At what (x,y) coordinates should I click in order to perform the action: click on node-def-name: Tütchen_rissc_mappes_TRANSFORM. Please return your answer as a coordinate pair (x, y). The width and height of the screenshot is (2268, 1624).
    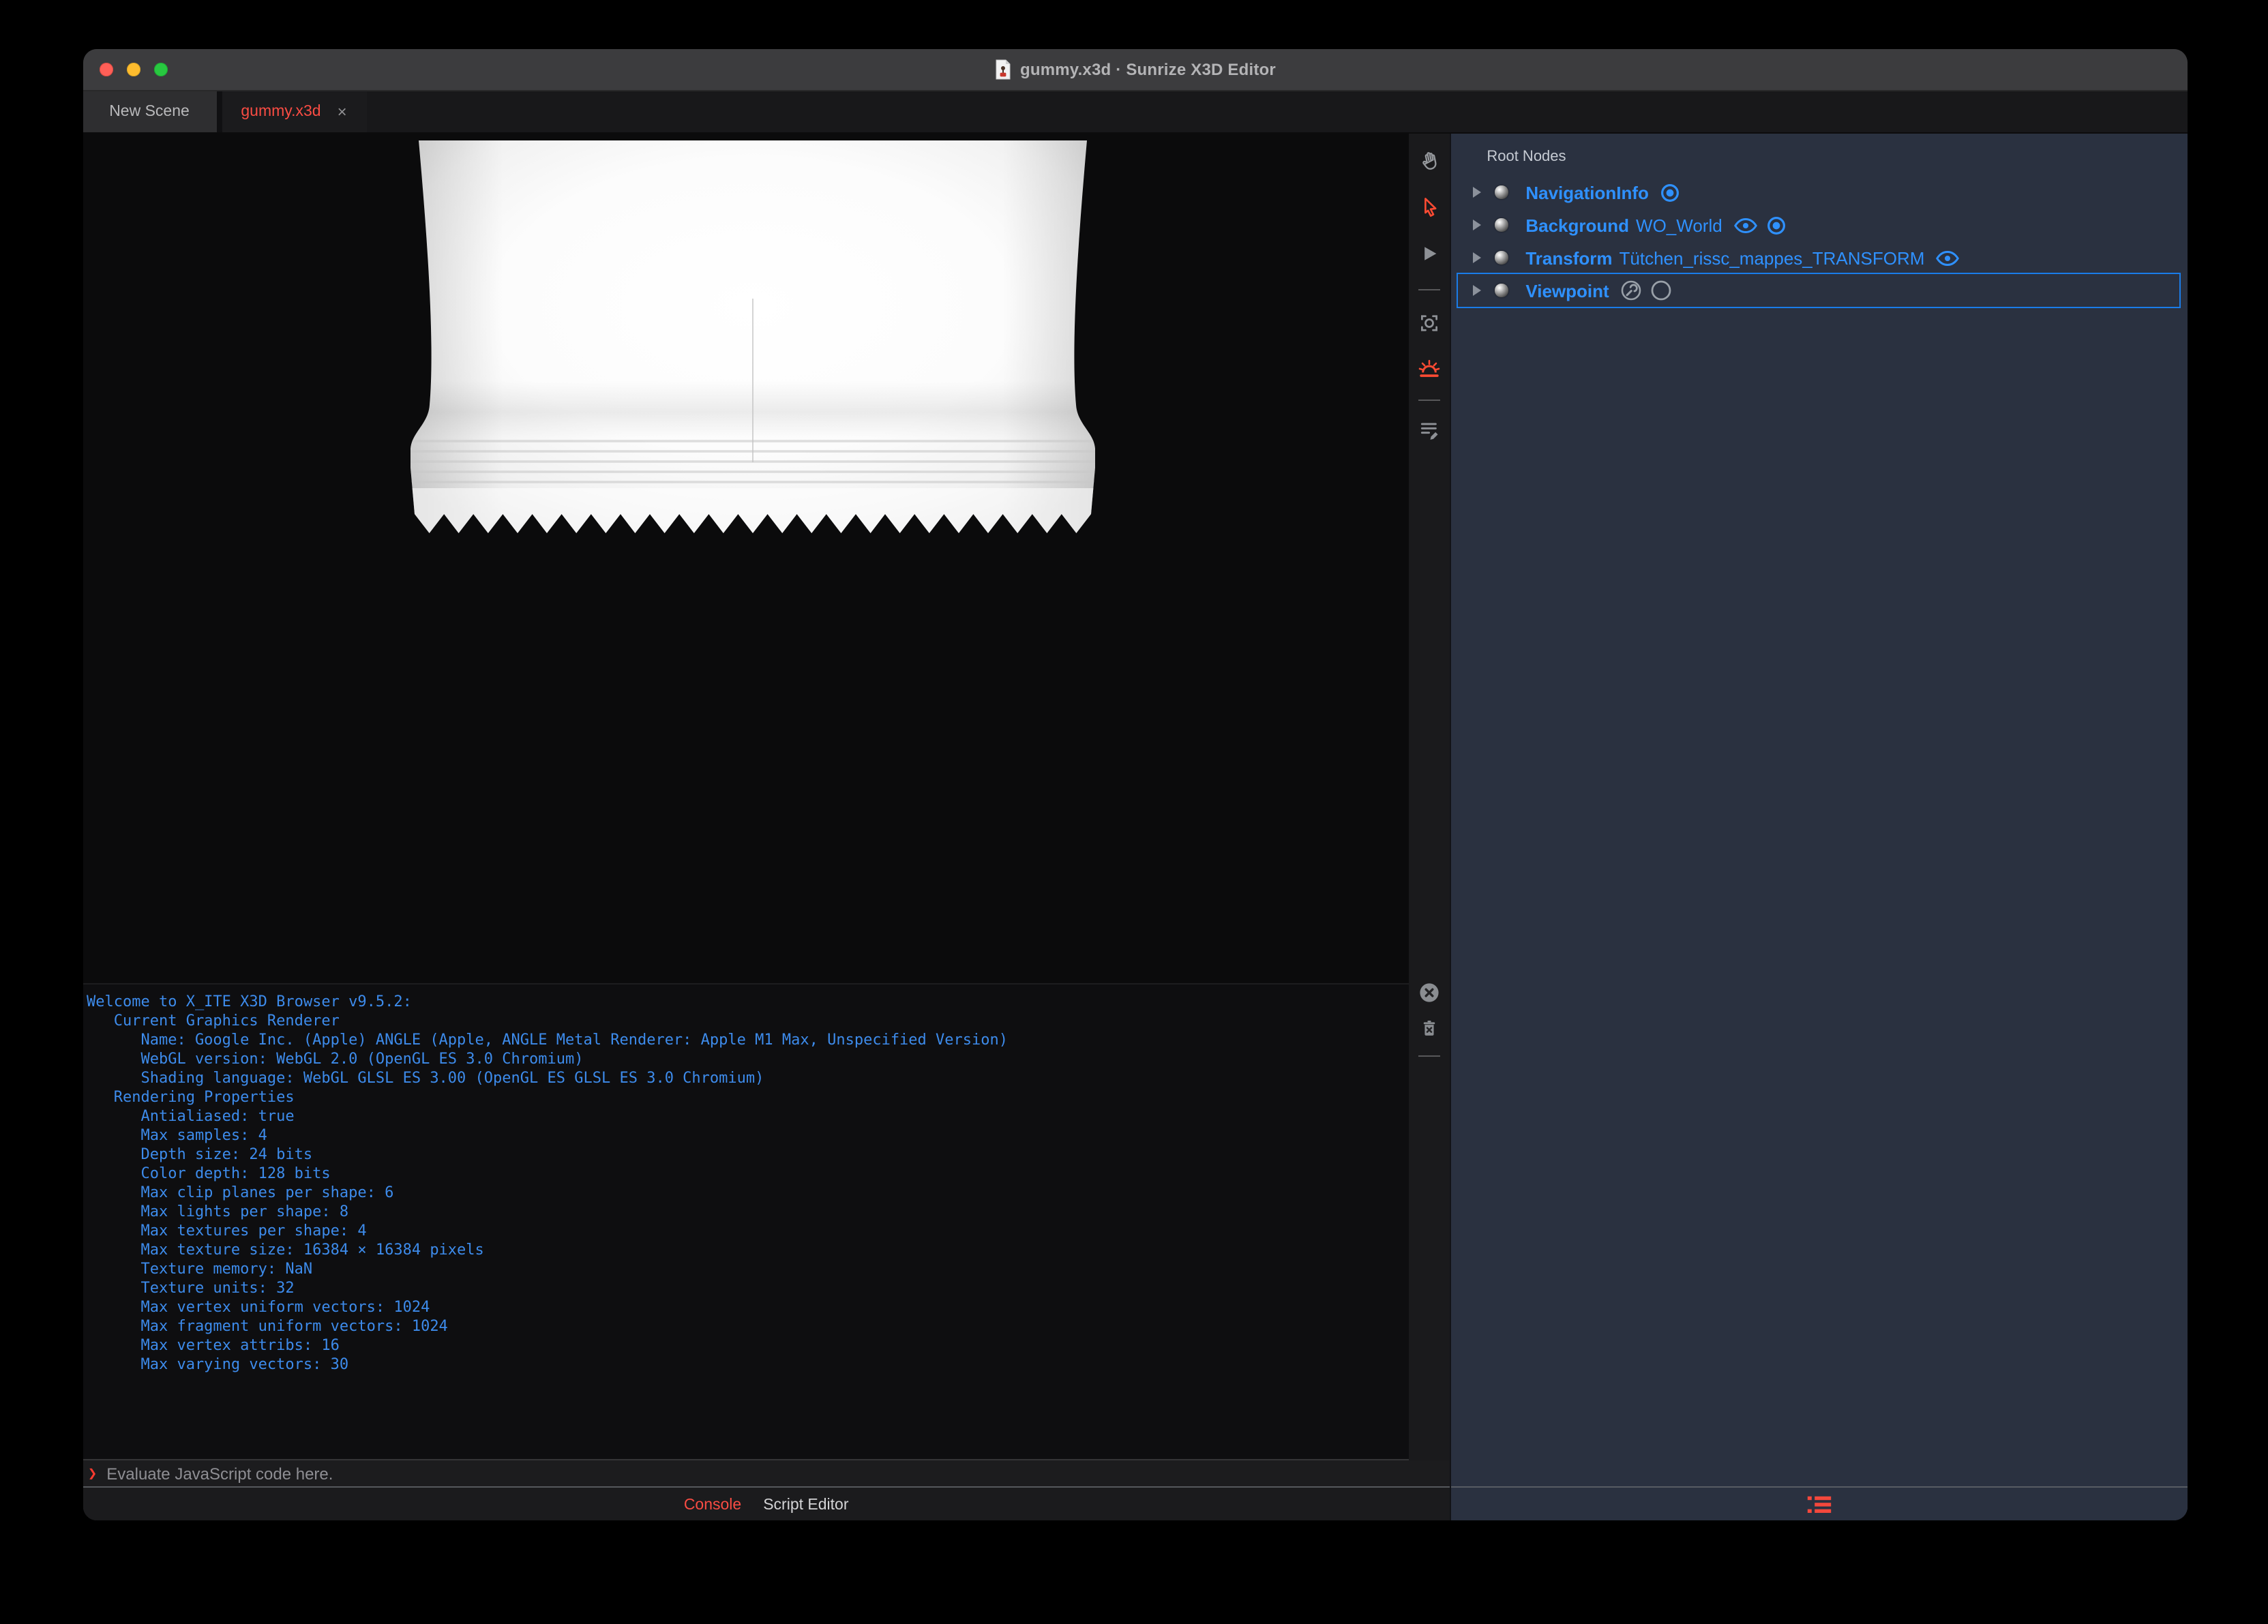
    Looking at the image, I should click on (1772, 257).